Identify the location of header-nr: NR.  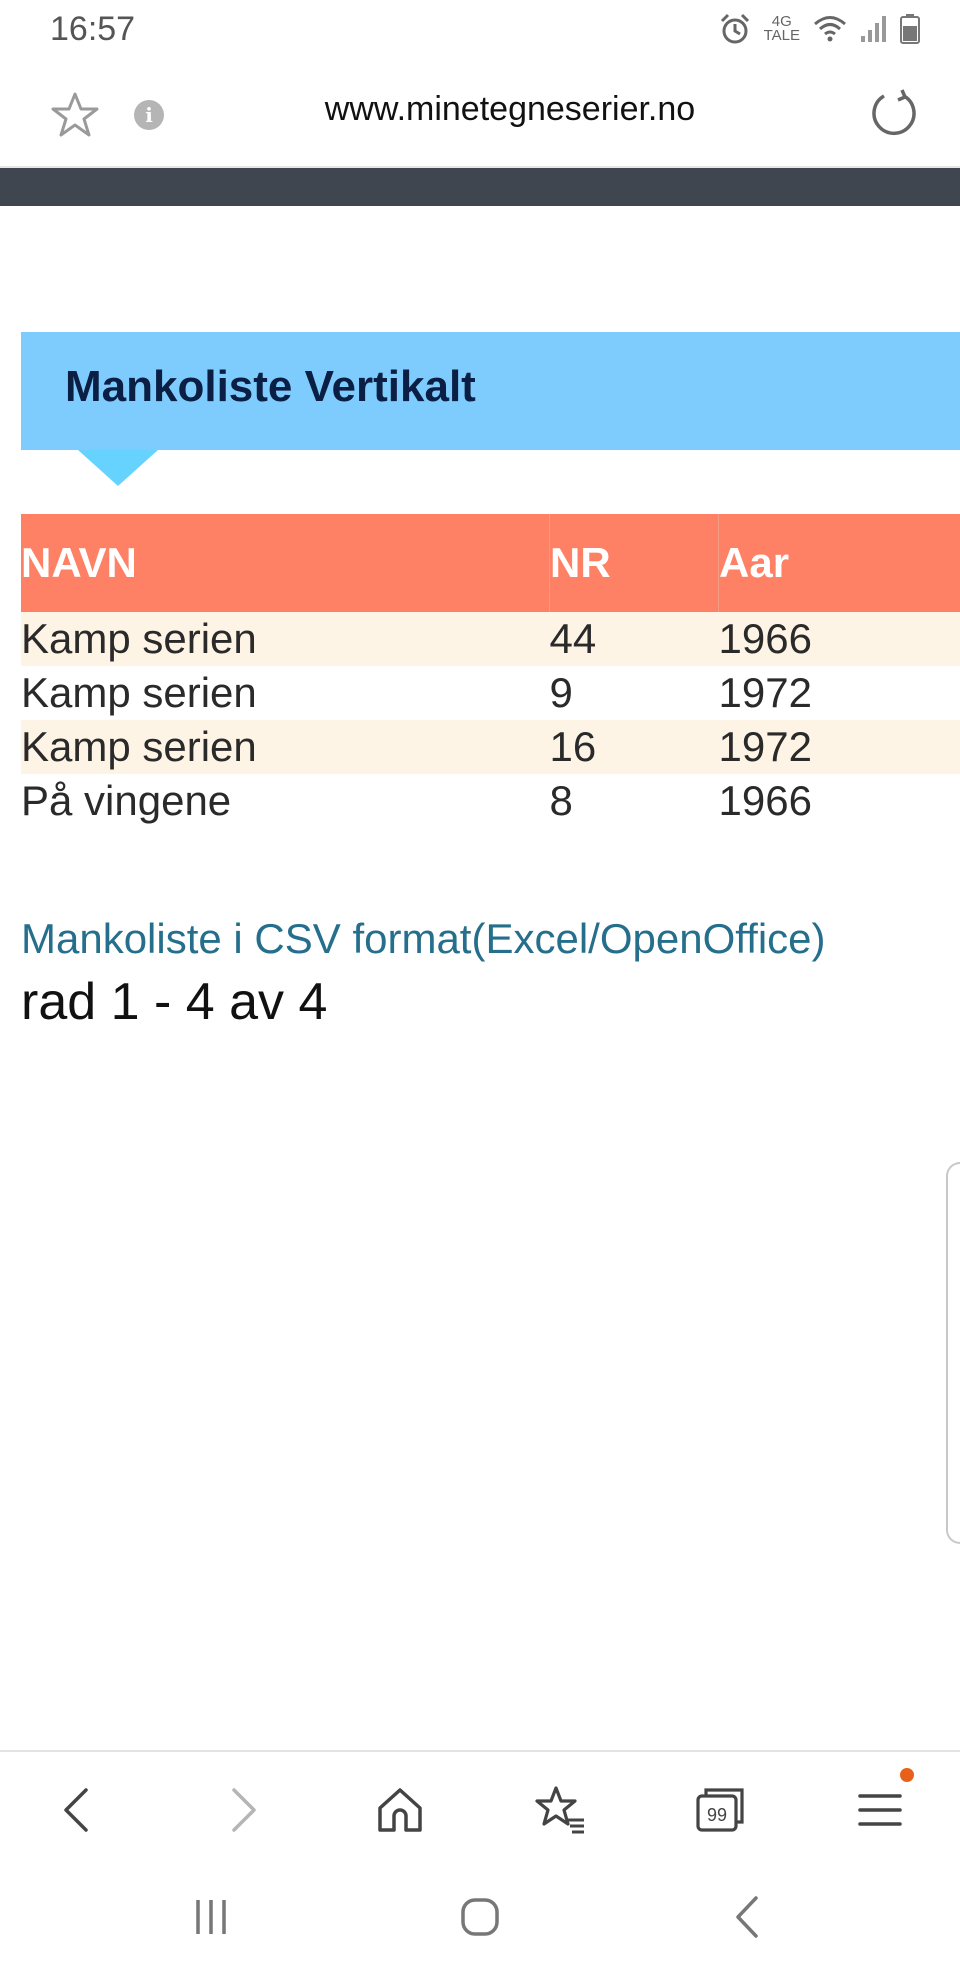
(634, 563).